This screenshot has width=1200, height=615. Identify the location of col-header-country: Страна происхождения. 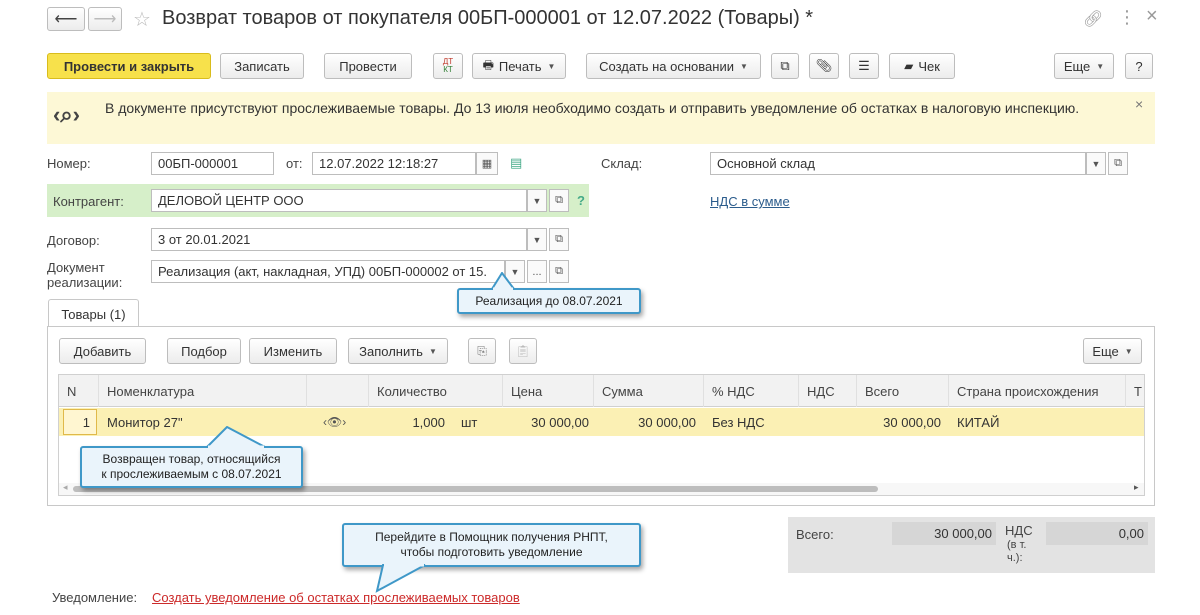
(1037, 391).